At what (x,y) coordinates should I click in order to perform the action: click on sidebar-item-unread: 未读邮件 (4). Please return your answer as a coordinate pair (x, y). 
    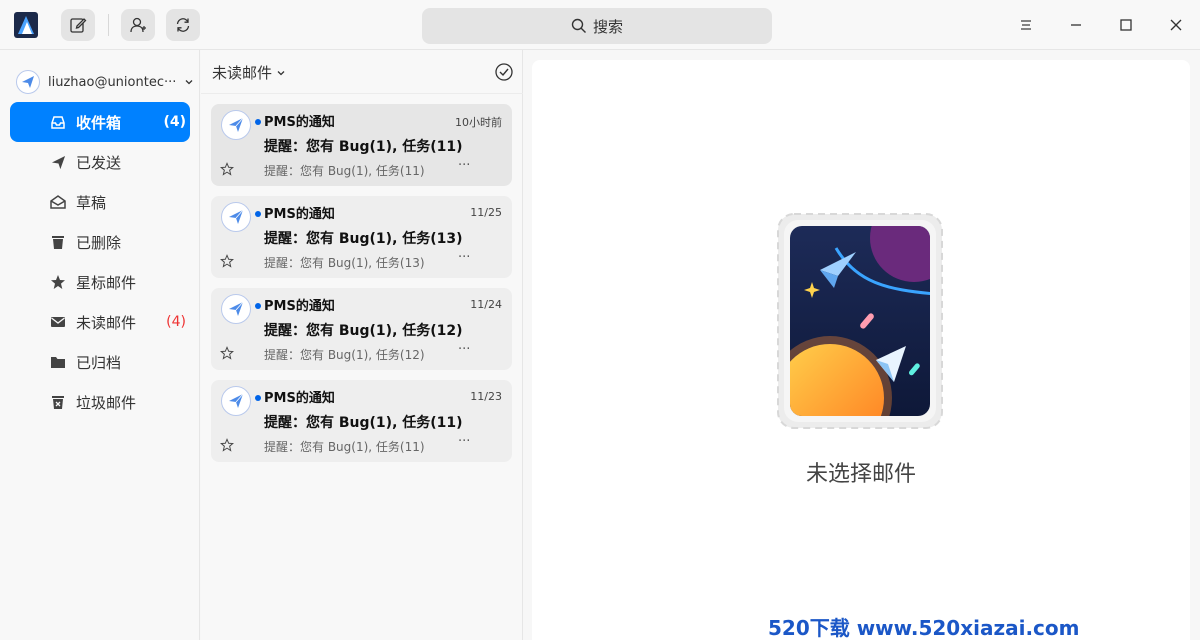
    Looking at the image, I should click on (100, 322).